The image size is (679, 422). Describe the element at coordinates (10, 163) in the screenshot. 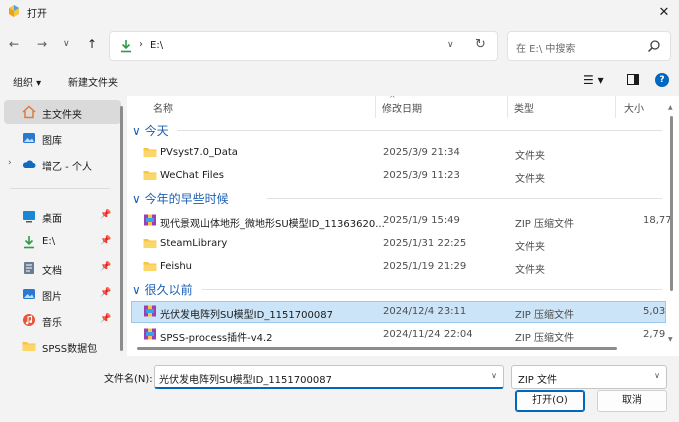

I see `expand-chevron-icon: ›` at that location.